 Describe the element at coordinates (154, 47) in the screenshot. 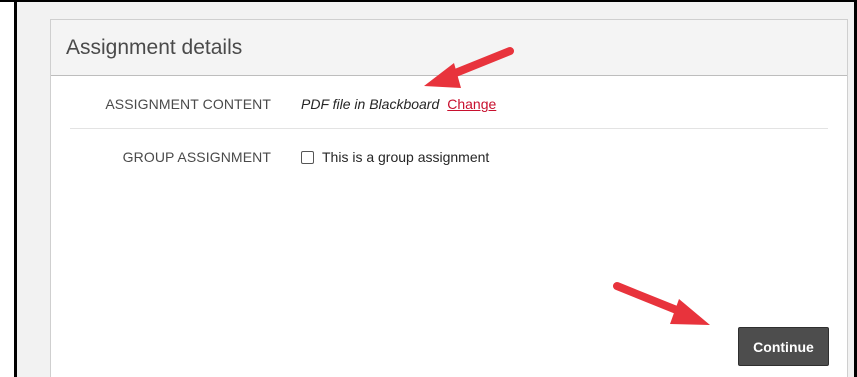

I see `panel-title: Assignment details` at that location.